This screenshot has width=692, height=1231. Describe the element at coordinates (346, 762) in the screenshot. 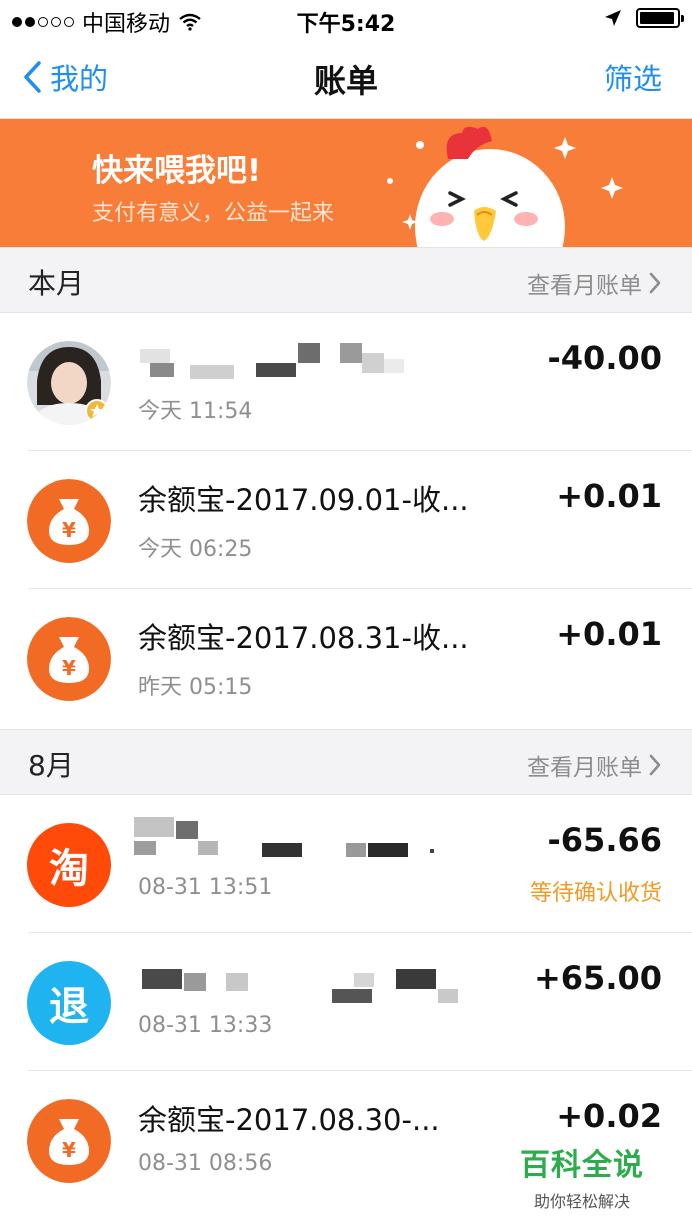

I see `section-header-august: 8月 查看月账单` at that location.